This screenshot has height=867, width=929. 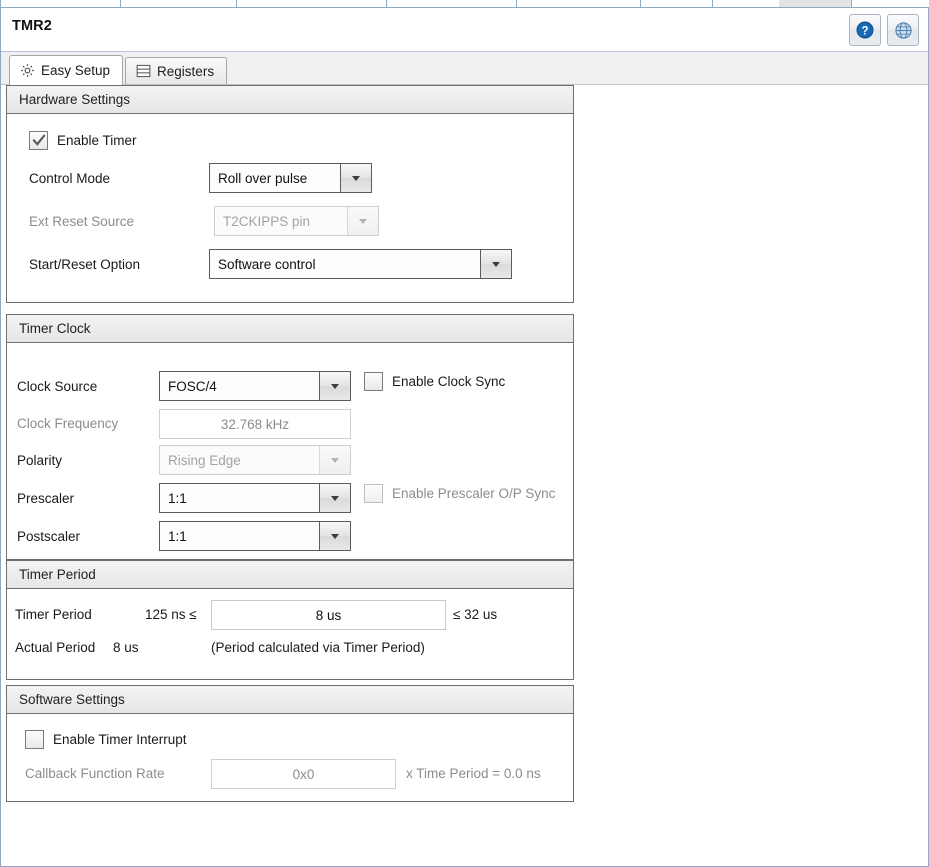 I want to click on timer-period-value: 8 us, so click(x=328, y=615).